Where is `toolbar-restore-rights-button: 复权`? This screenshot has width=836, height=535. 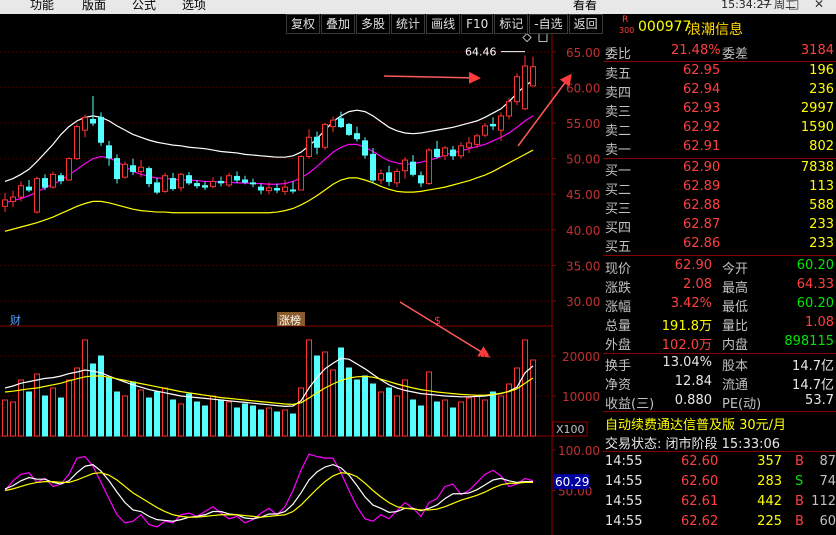 toolbar-restore-rights-button: 复权 is located at coordinates (303, 24).